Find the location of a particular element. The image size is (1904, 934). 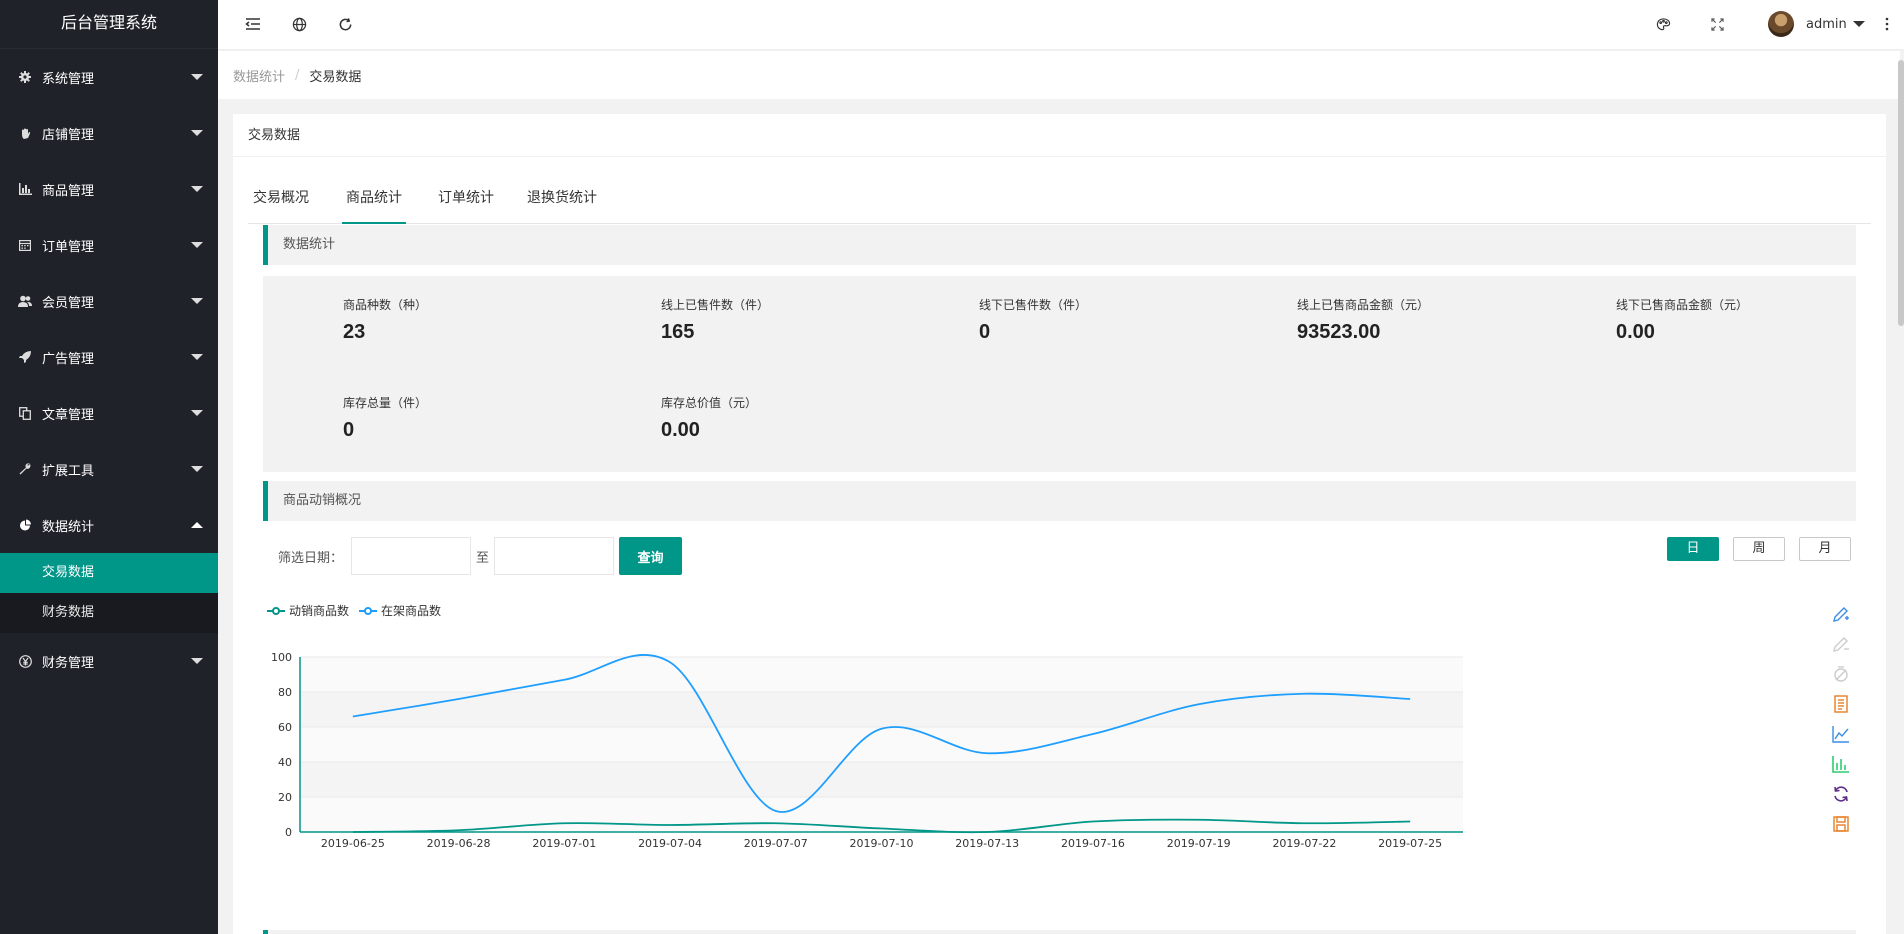

card-title: 交易数据 is located at coordinates (1059, 135).